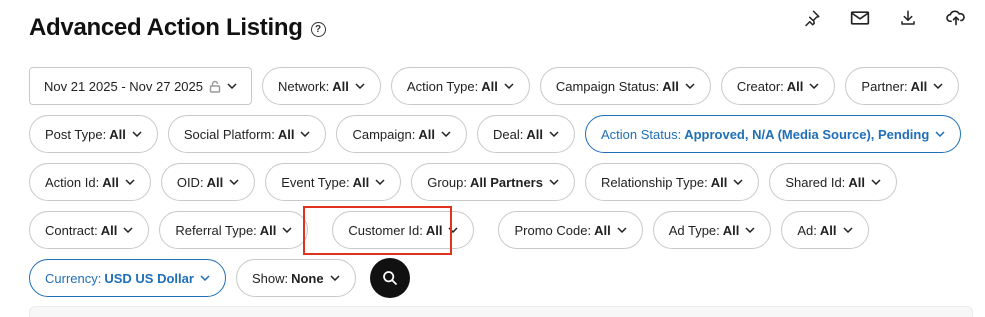 This screenshot has height=317, width=985. I want to click on pin-icon, so click(812, 18).